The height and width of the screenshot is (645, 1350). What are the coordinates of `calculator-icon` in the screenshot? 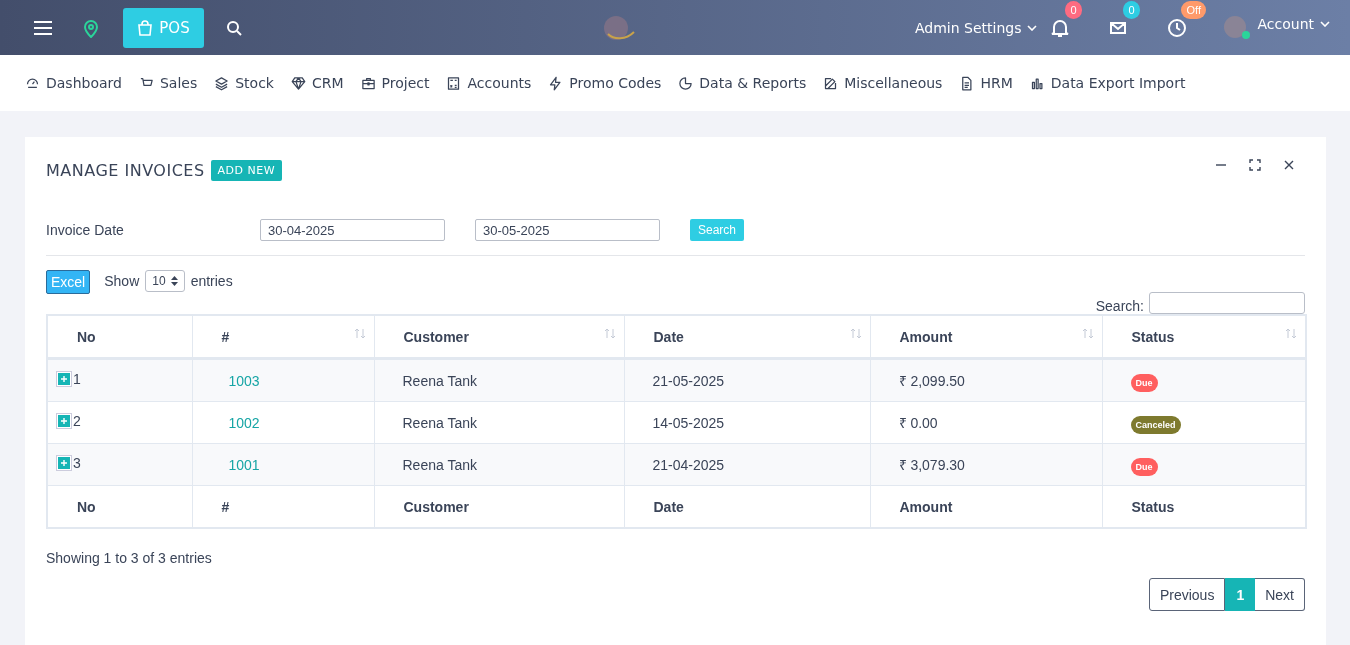 It's located at (454, 83).